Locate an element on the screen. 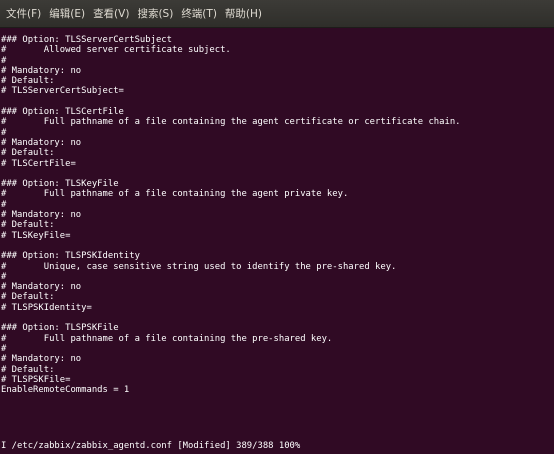 The image size is (554, 454). menu-file: 文件(F) is located at coordinates (23, 14).